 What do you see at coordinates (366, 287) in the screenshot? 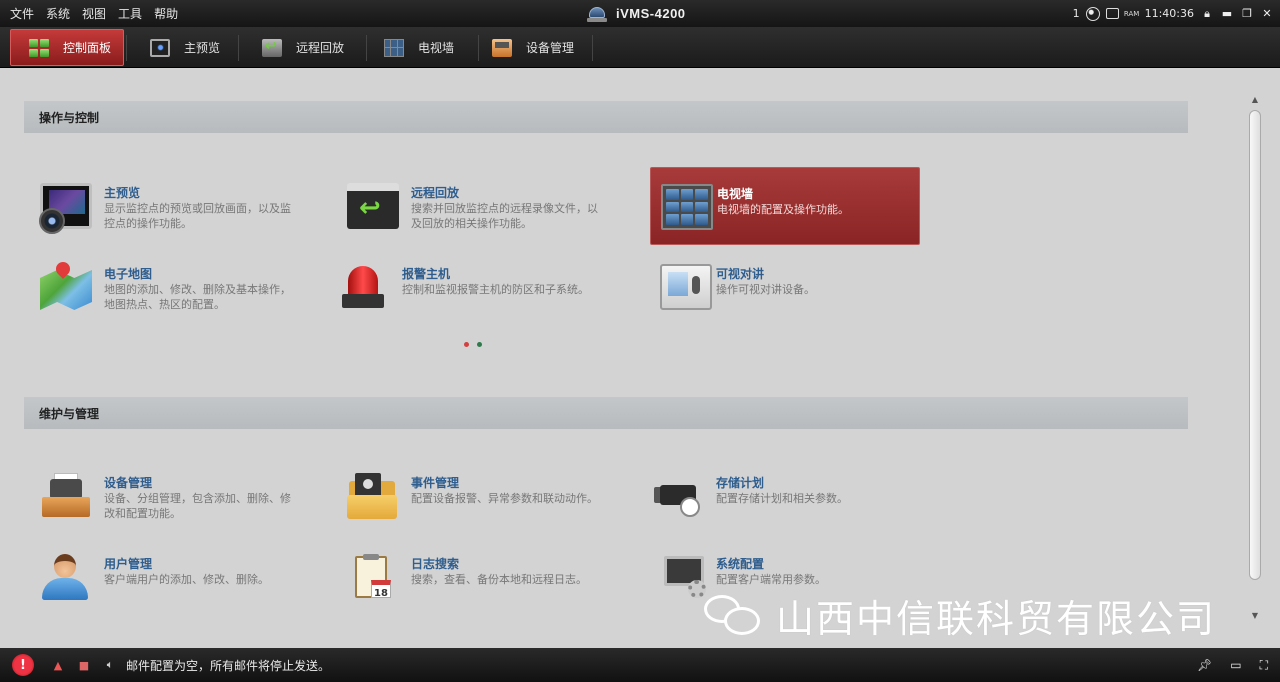
I see `alarm-siren-icon` at bounding box center [366, 287].